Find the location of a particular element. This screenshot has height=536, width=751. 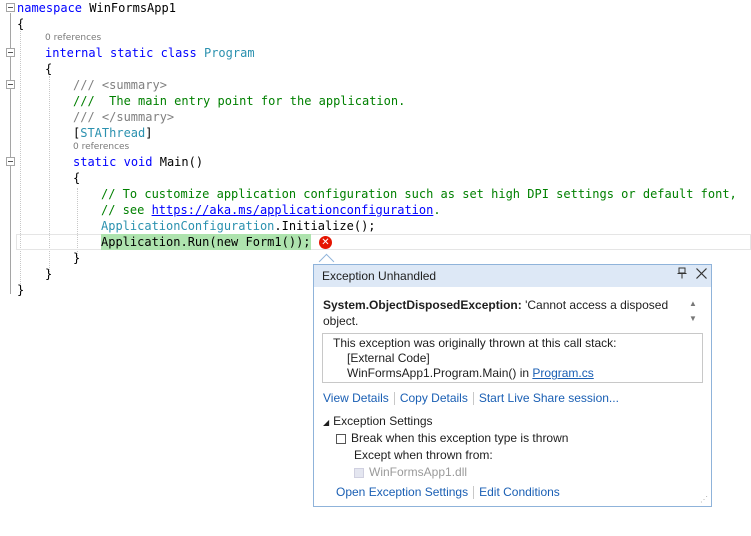

comment: . is located at coordinates (437, 210).